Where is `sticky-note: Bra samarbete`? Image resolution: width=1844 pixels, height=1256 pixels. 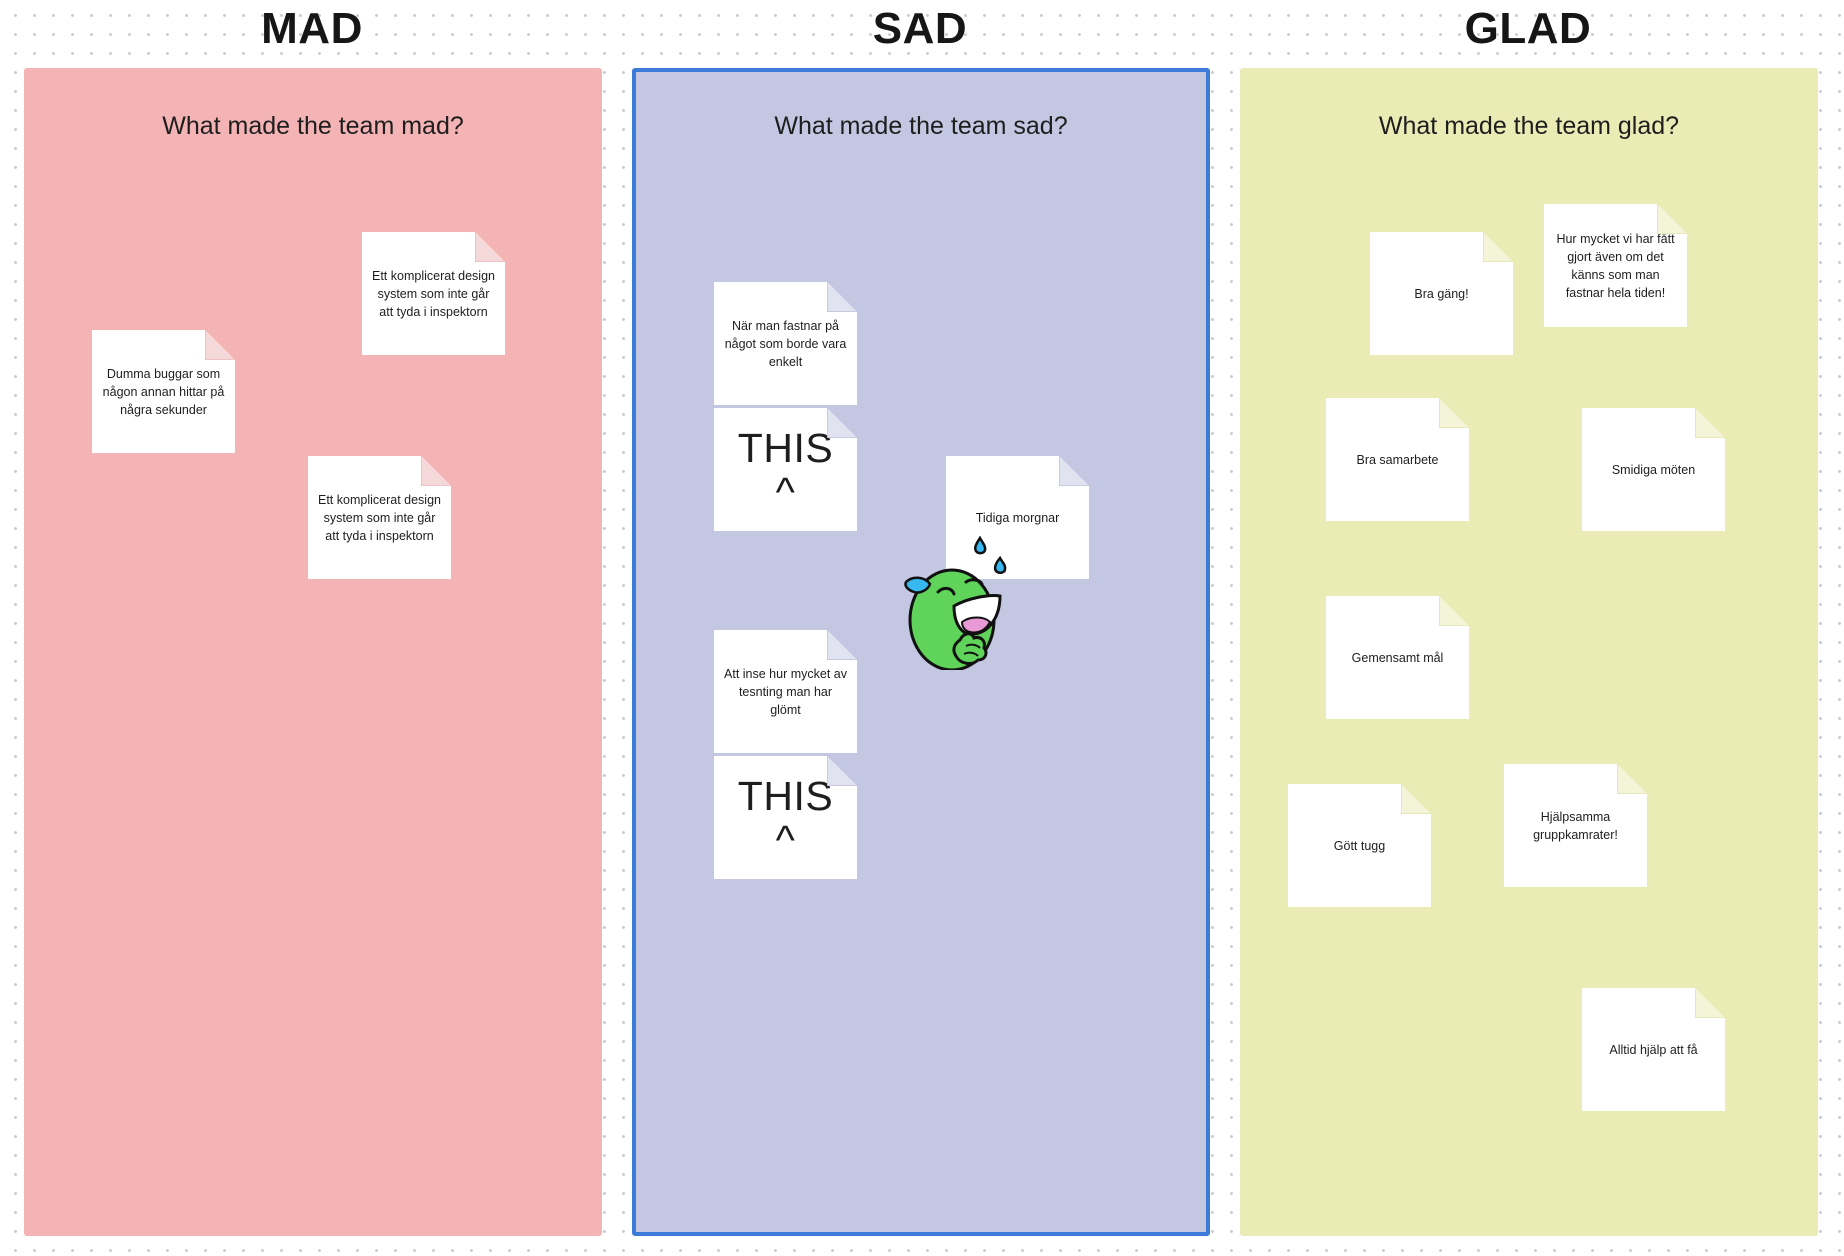 sticky-note: Bra samarbete is located at coordinates (1397, 459).